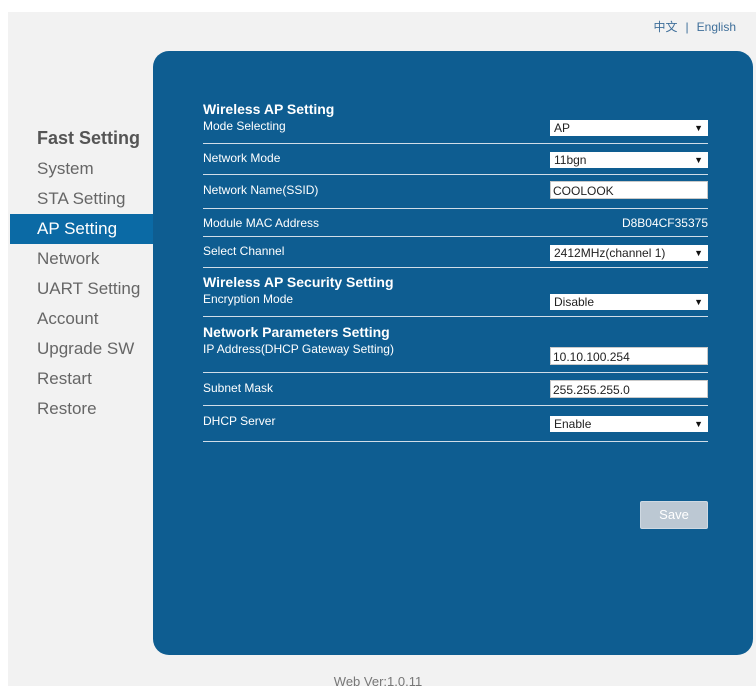 The height and width of the screenshot is (689, 756). What do you see at coordinates (455, 424) in the screenshot?
I see `dhcp-row: DHCP Server Enable ▼` at bounding box center [455, 424].